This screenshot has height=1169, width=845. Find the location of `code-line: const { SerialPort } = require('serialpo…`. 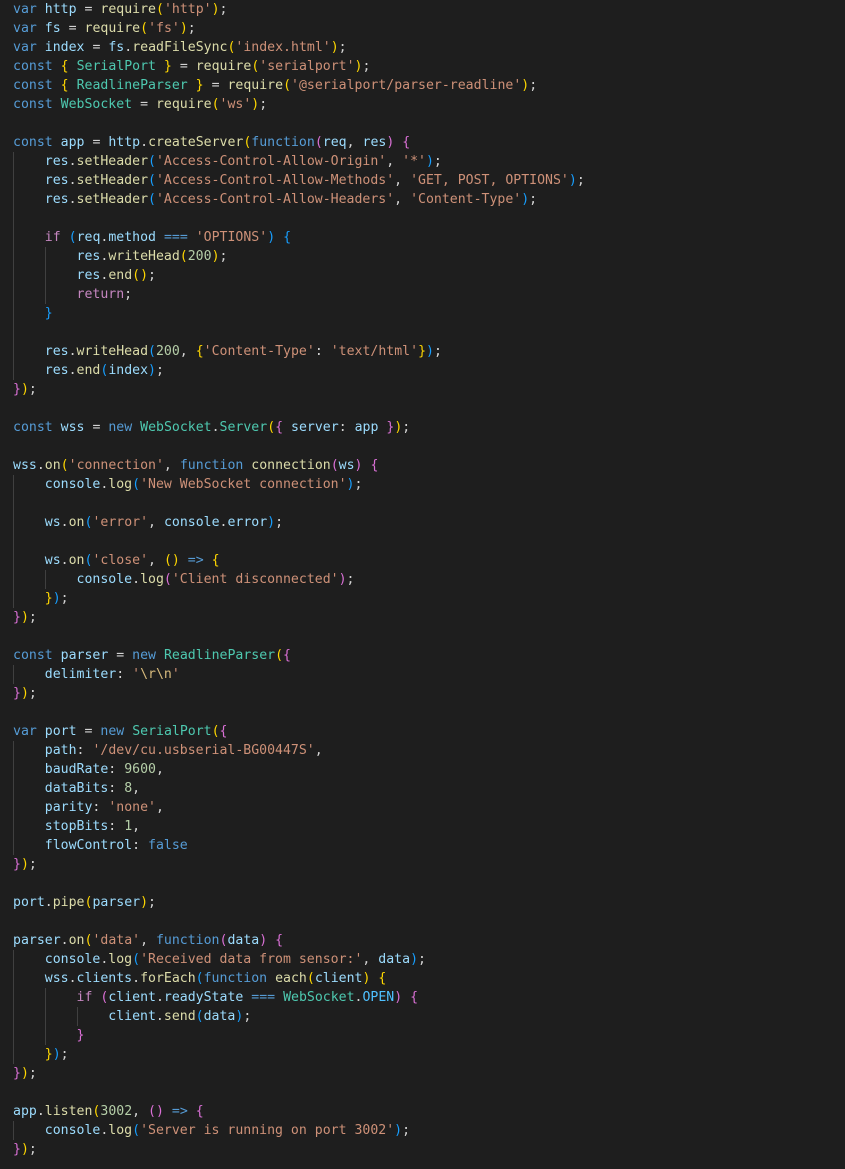

code-line: const { SerialPort } = require('serialpo… is located at coordinates (422, 66).